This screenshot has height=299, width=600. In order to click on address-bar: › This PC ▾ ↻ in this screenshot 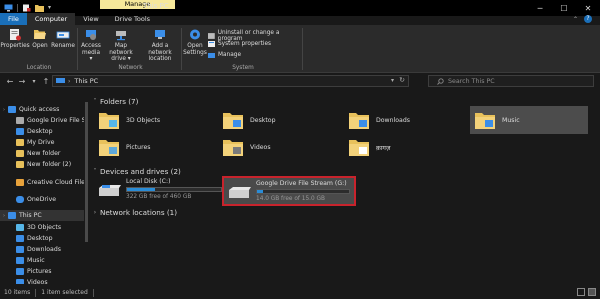, I will do `click(230, 81)`.